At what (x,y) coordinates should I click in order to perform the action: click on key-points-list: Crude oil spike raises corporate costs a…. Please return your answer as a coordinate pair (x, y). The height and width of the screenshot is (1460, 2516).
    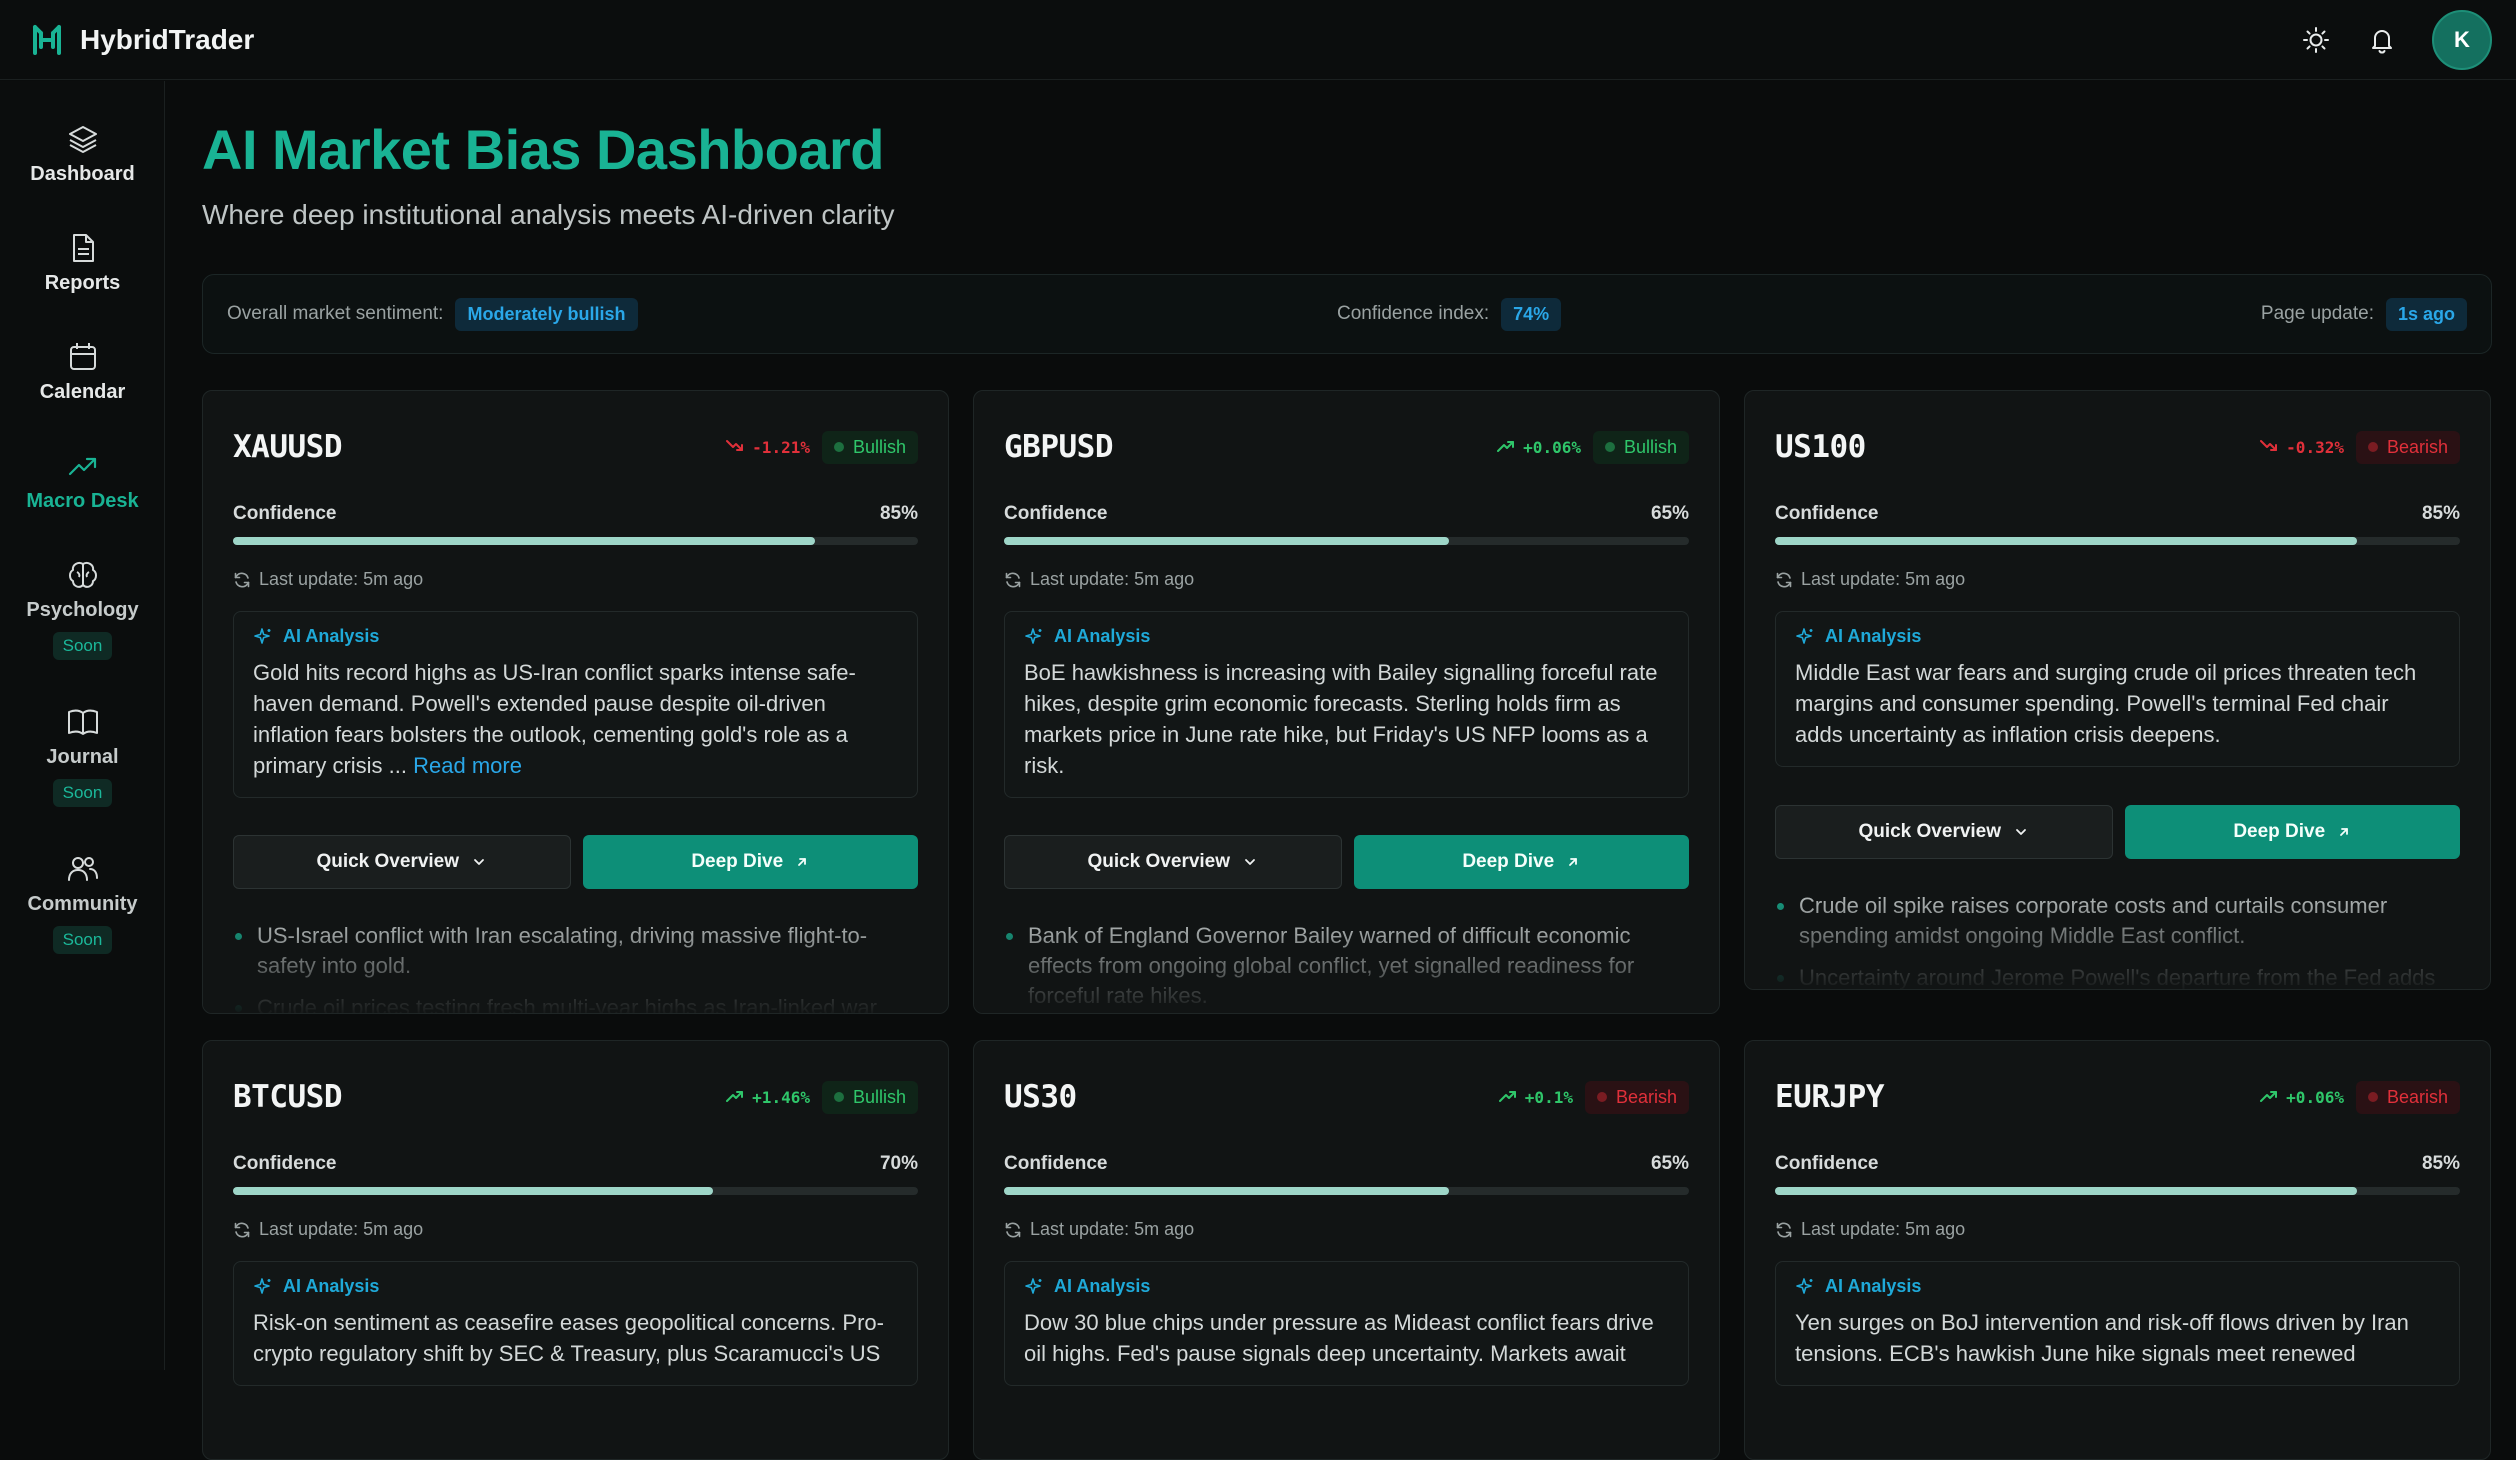
    Looking at the image, I should click on (2117, 940).